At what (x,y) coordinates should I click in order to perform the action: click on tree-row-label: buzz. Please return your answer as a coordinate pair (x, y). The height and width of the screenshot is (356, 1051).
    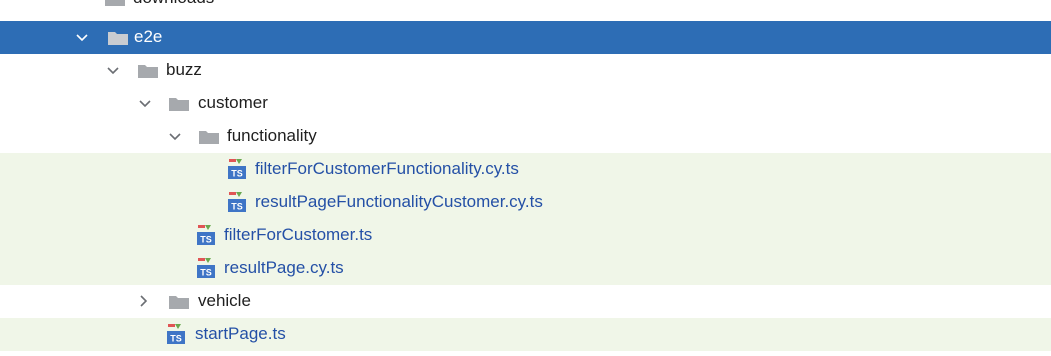
    Looking at the image, I should click on (184, 69).